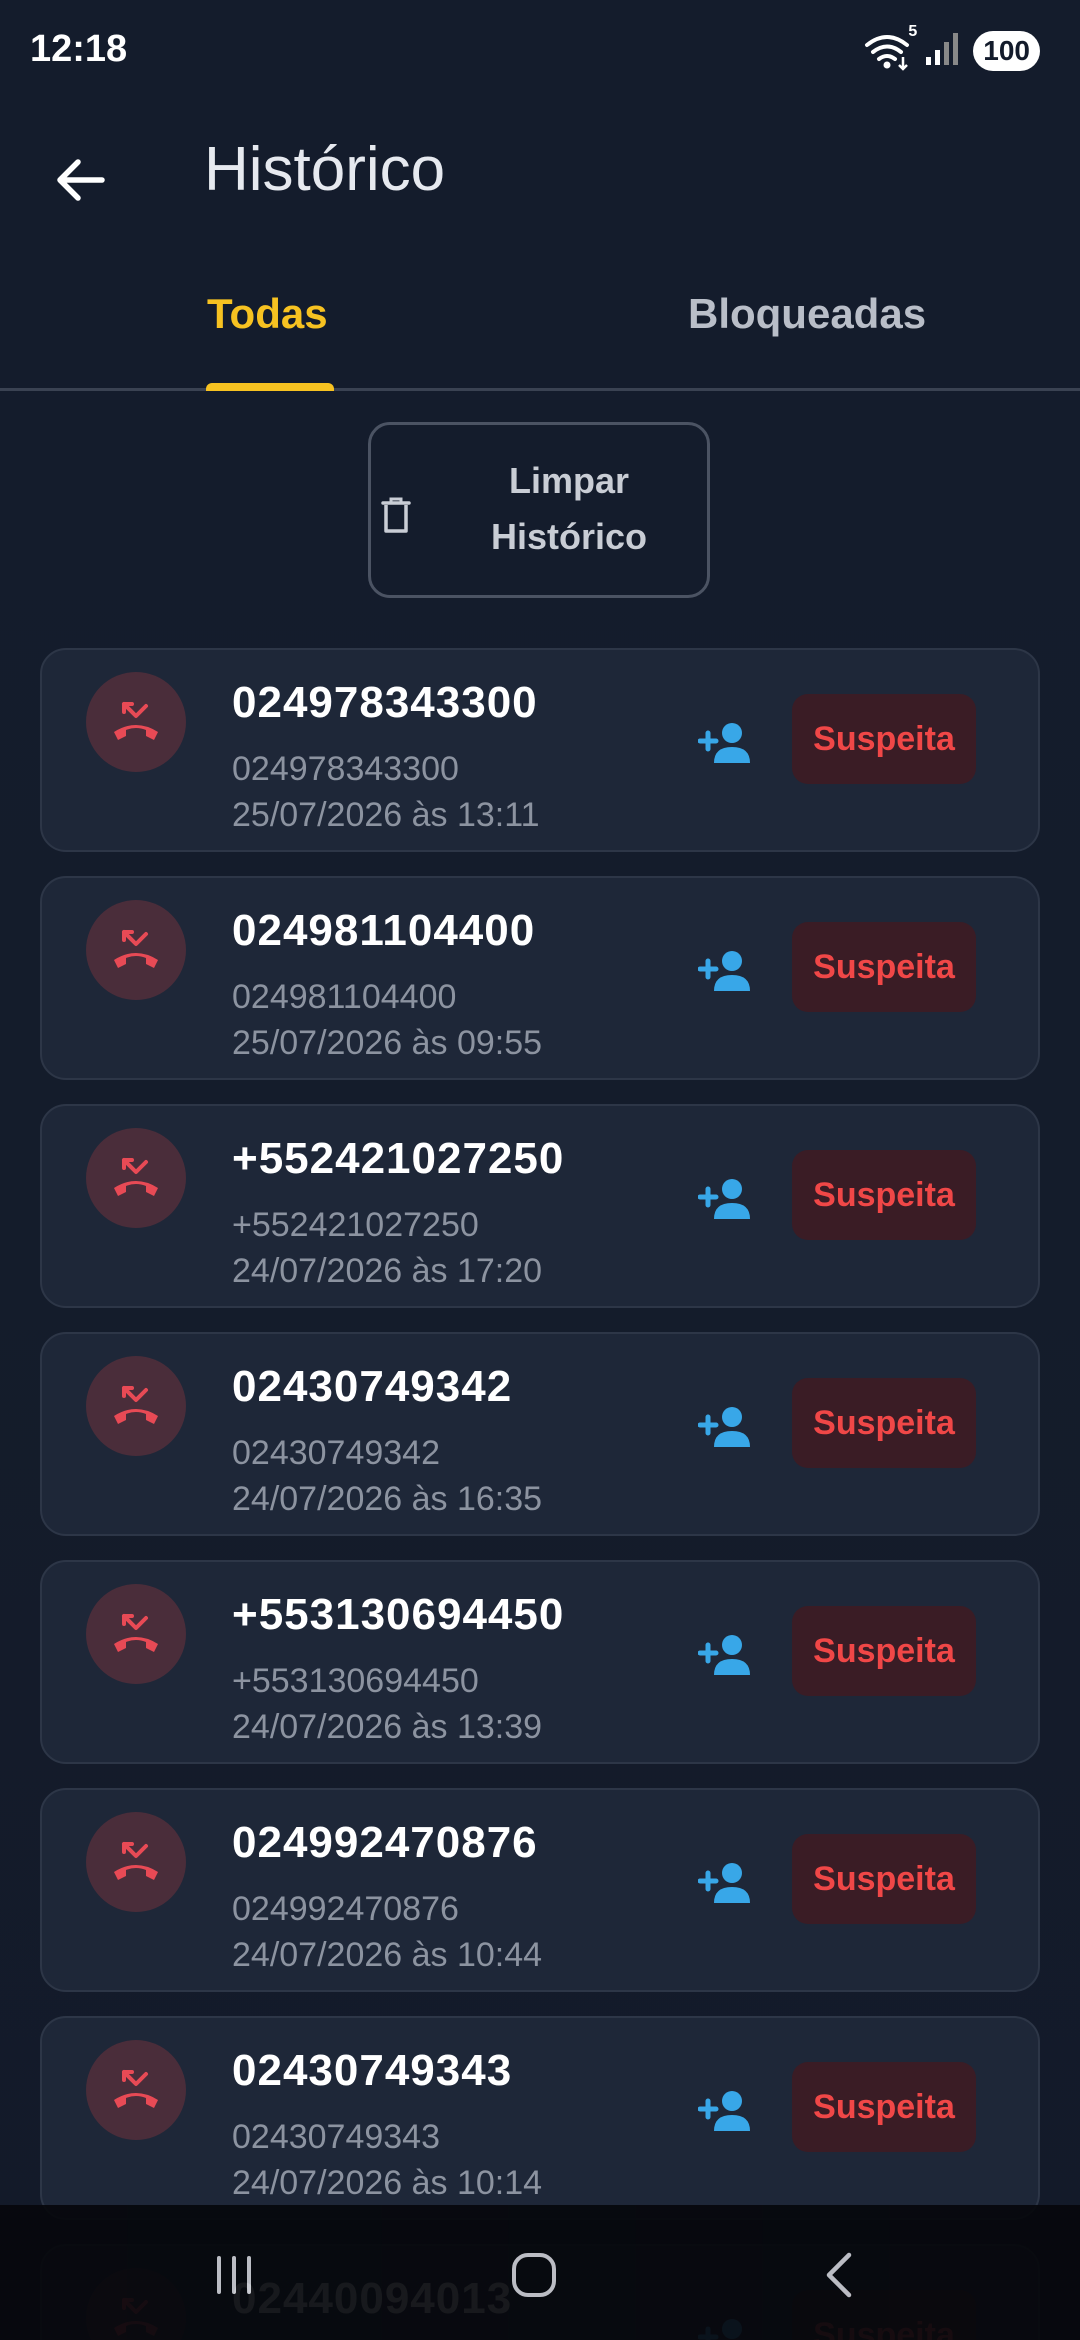 This screenshot has width=1080, height=2340. What do you see at coordinates (387, 2183) in the screenshot?
I see `call-datetime: 24/07/2026 às 10:14` at bounding box center [387, 2183].